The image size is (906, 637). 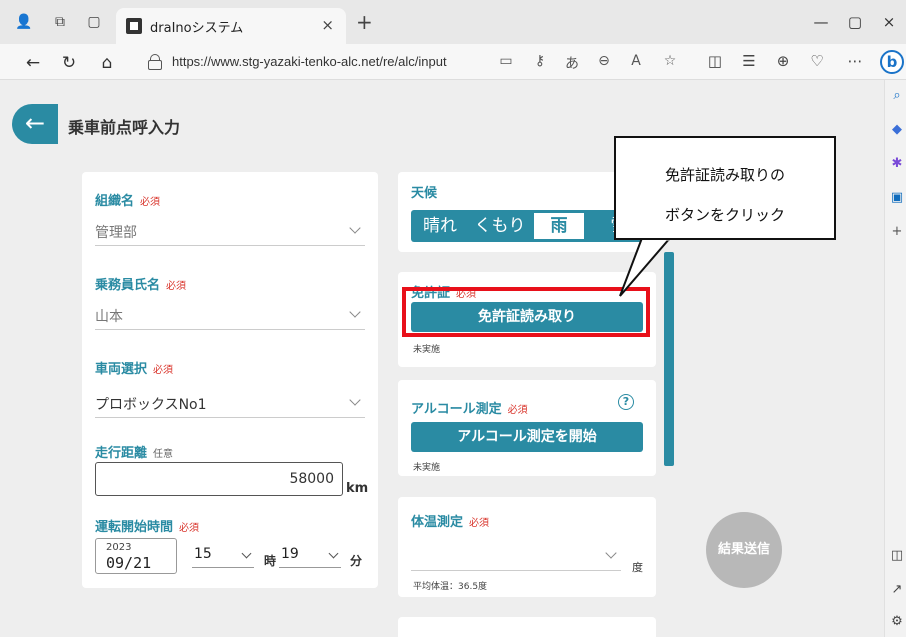 What do you see at coordinates (855, 61) in the screenshot?
I see `more-menu-icon: ⋯` at bounding box center [855, 61].